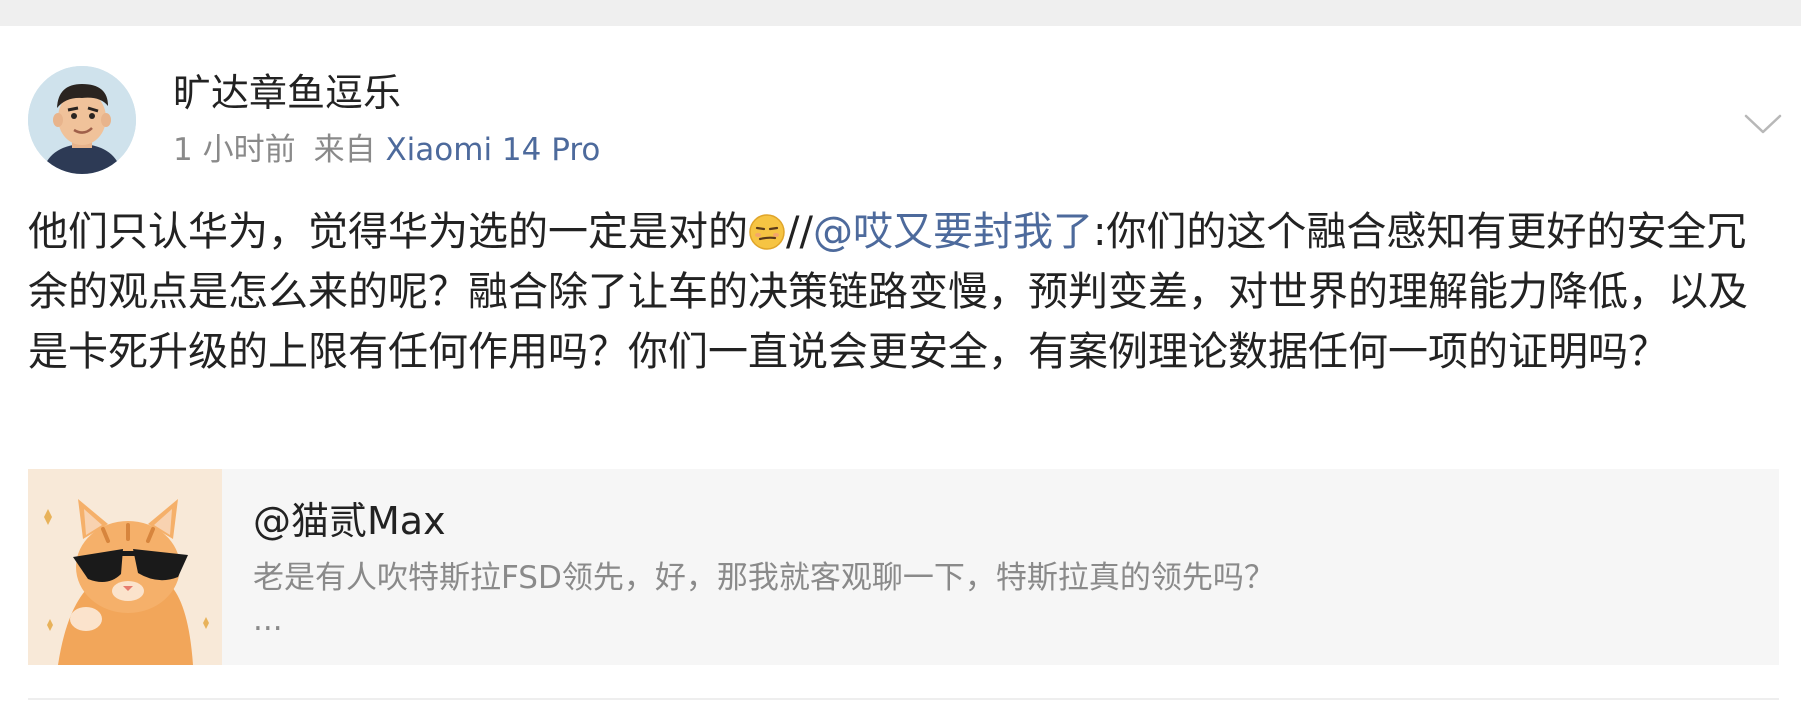 This screenshot has width=1801, height=712. What do you see at coordinates (1763, 123) in the screenshot?
I see `chevron-down-icon` at bounding box center [1763, 123].